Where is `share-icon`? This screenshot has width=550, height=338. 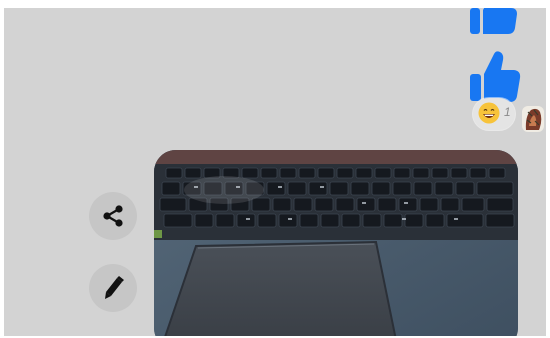 share-icon is located at coordinates (113, 216).